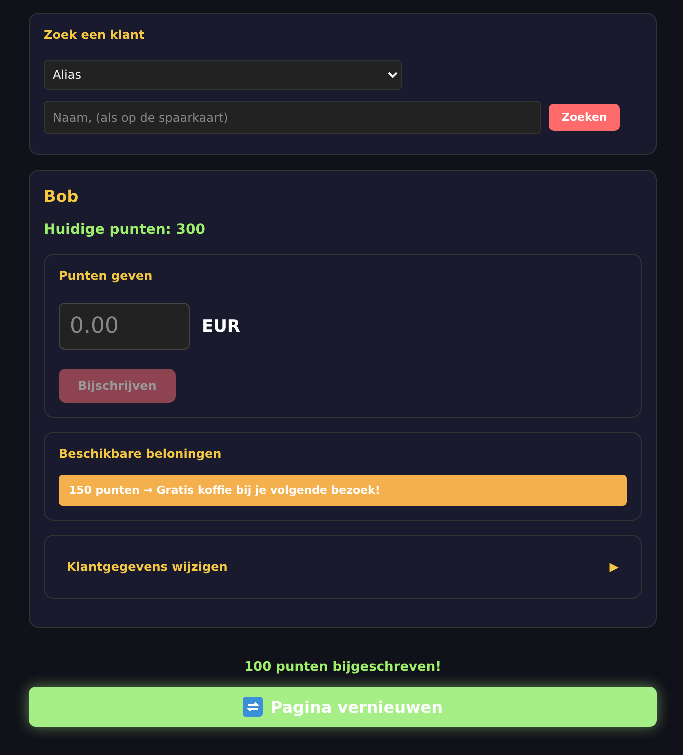 This screenshot has width=683, height=755. What do you see at coordinates (343, 667) in the screenshot?
I see `status-message: 100 punten bijgeschreven!` at bounding box center [343, 667].